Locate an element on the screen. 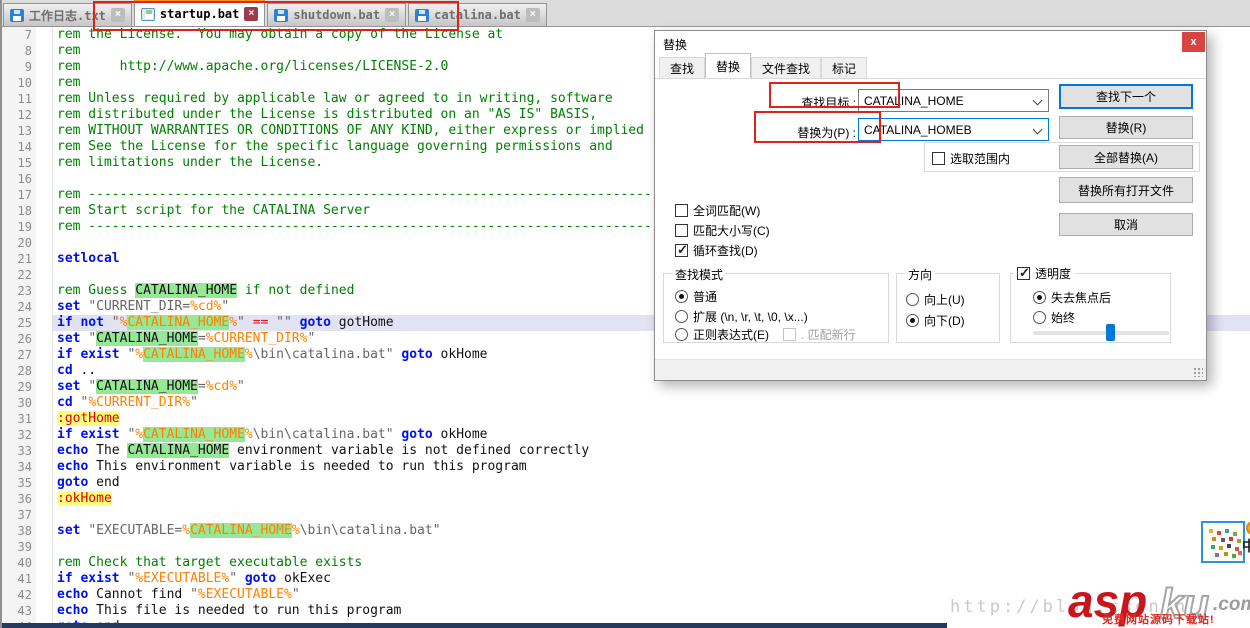 The image size is (1250, 628). code-line: 39 is located at coordinates (626, 547).